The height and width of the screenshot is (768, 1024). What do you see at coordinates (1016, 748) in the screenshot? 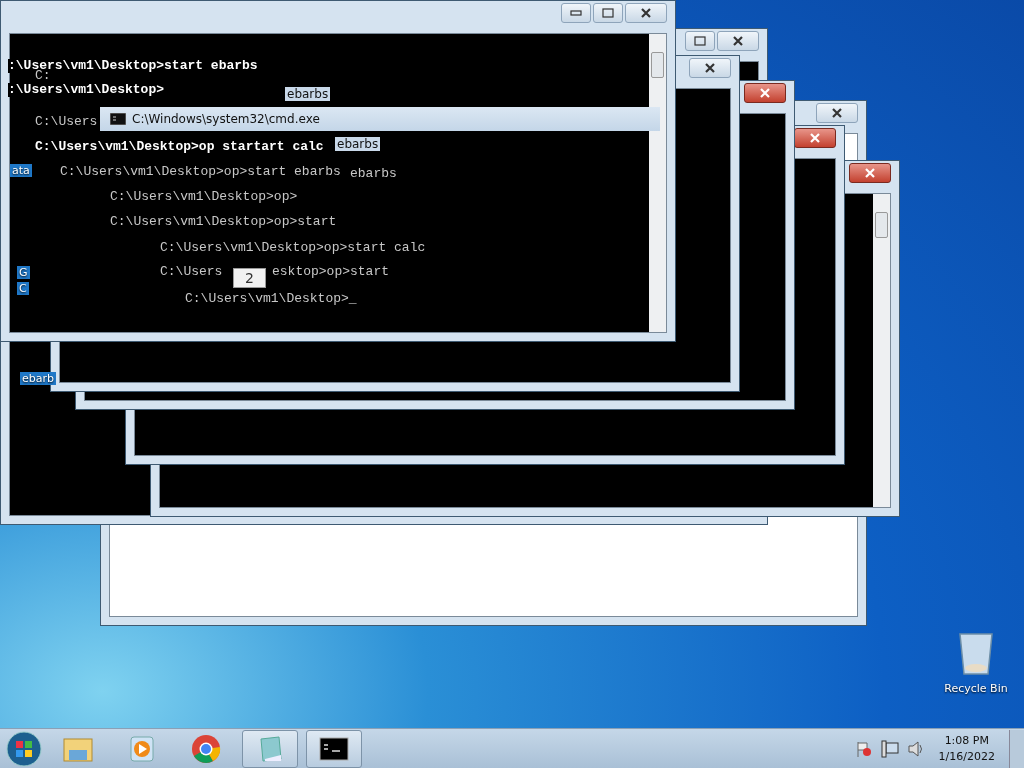
I see `show-desktop-button` at bounding box center [1016, 748].